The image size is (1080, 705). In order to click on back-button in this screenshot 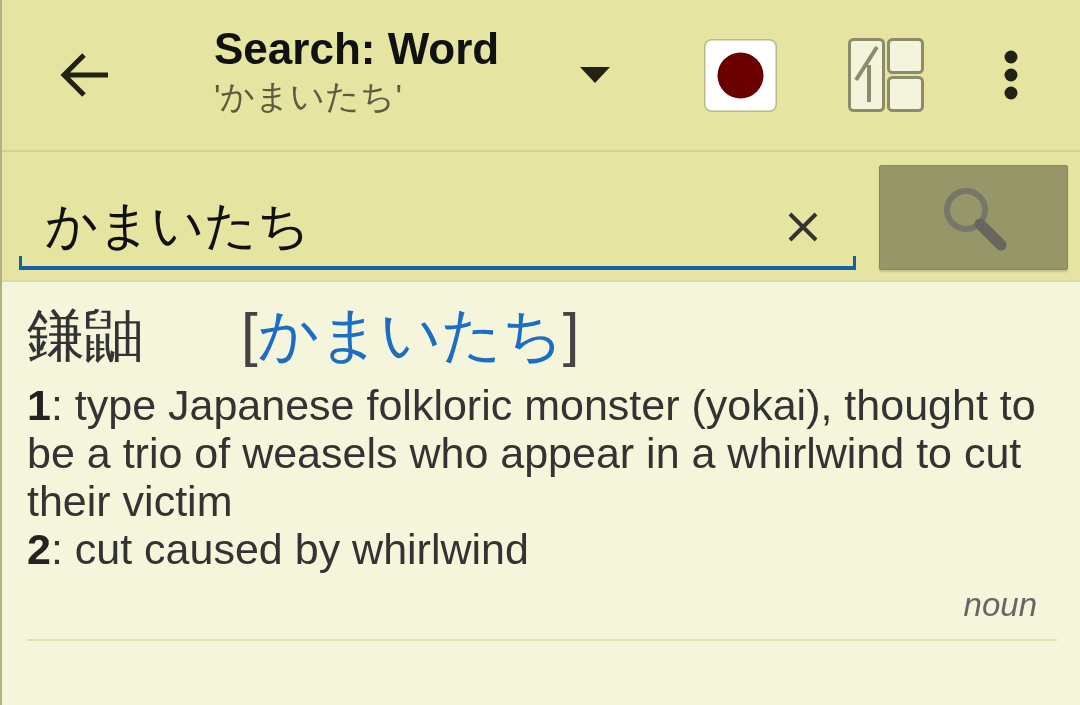, I will do `click(85, 75)`.